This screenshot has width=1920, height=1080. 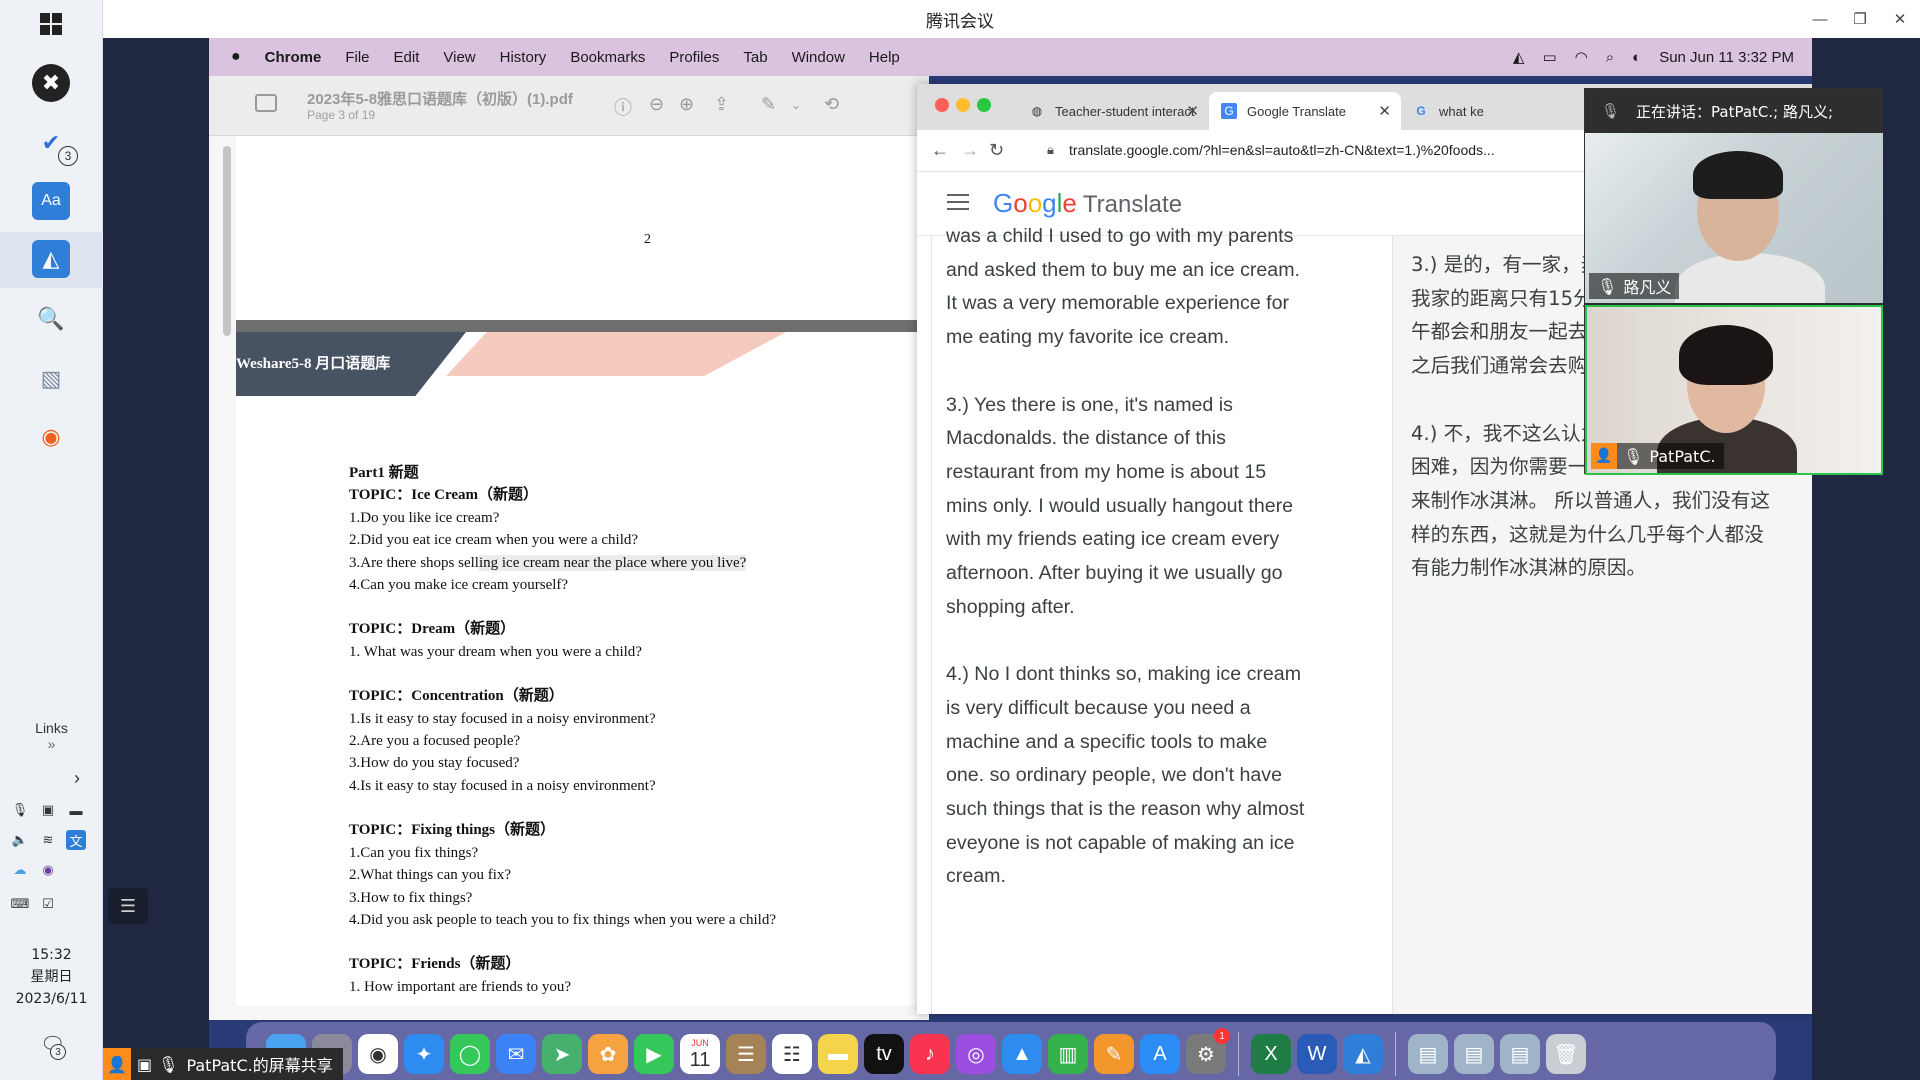 What do you see at coordinates (459, 57) in the screenshot?
I see `menu-view: View` at bounding box center [459, 57].